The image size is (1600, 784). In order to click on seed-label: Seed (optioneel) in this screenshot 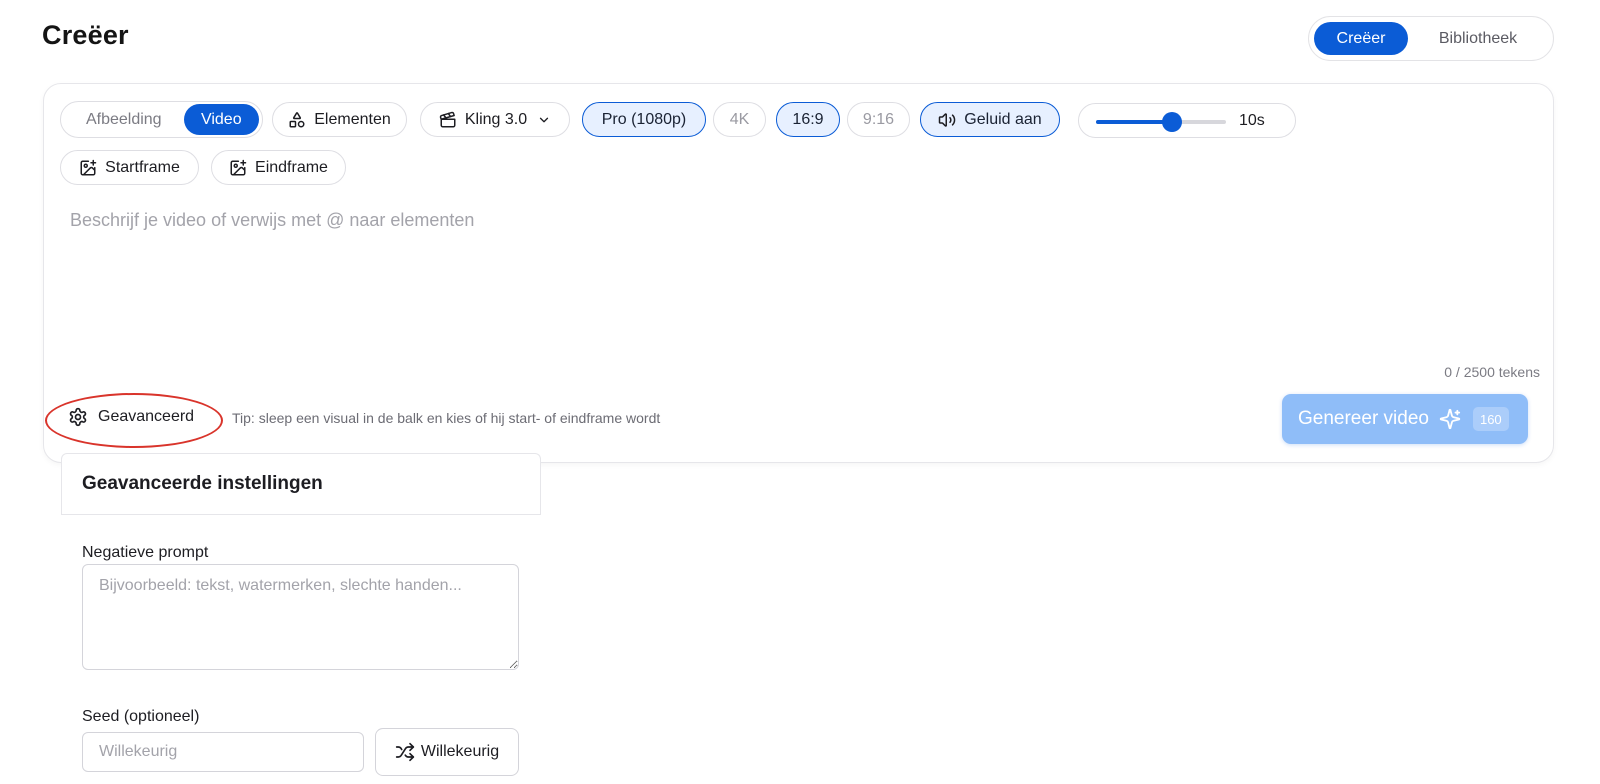, I will do `click(141, 716)`.